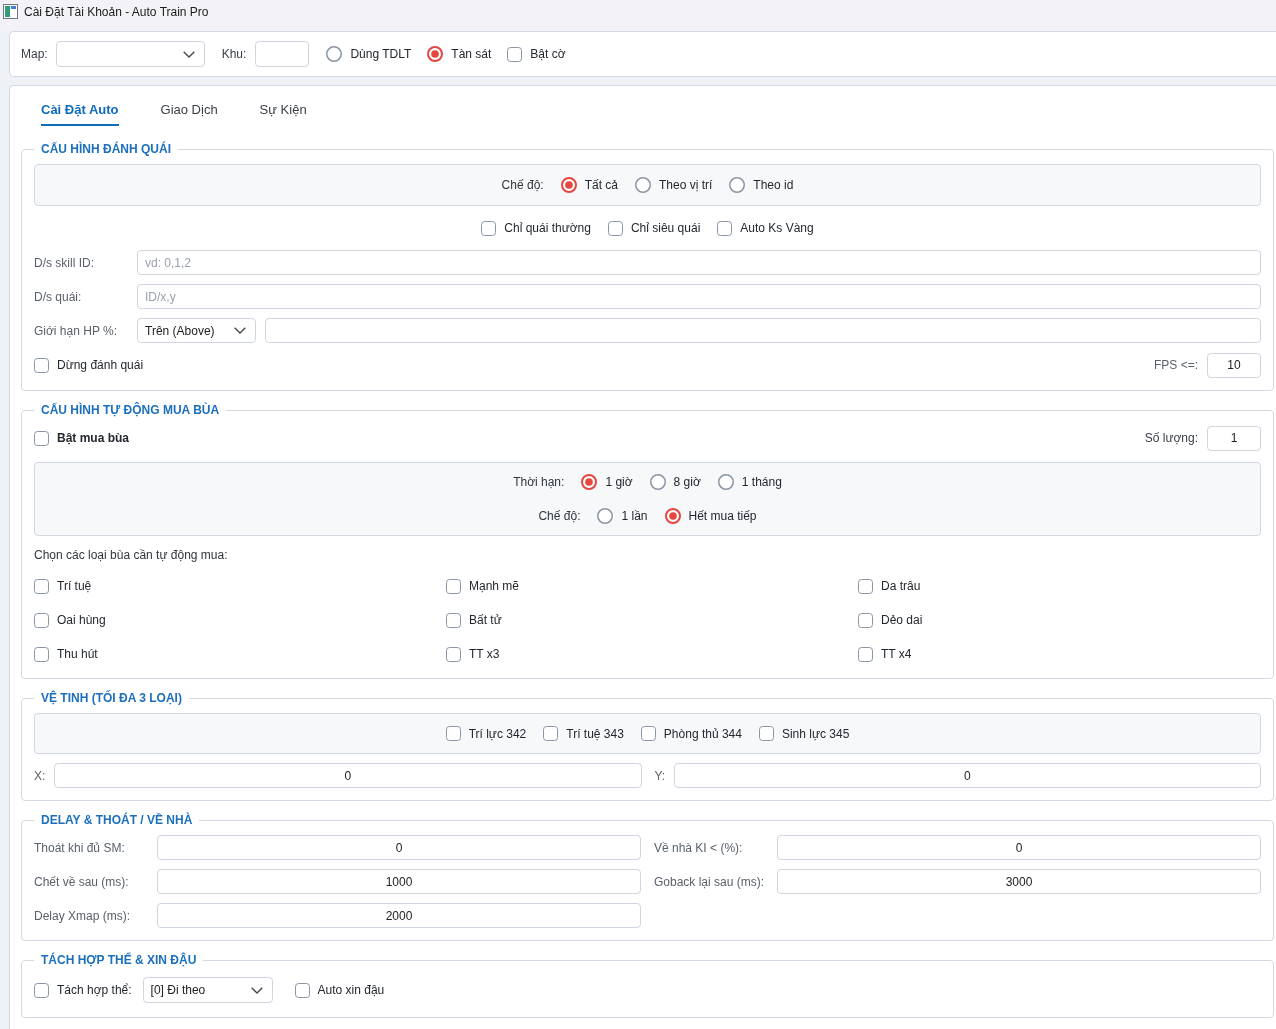  What do you see at coordinates (196, 330) in the screenshot?
I see `dropdown: Trên (Above)` at bounding box center [196, 330].